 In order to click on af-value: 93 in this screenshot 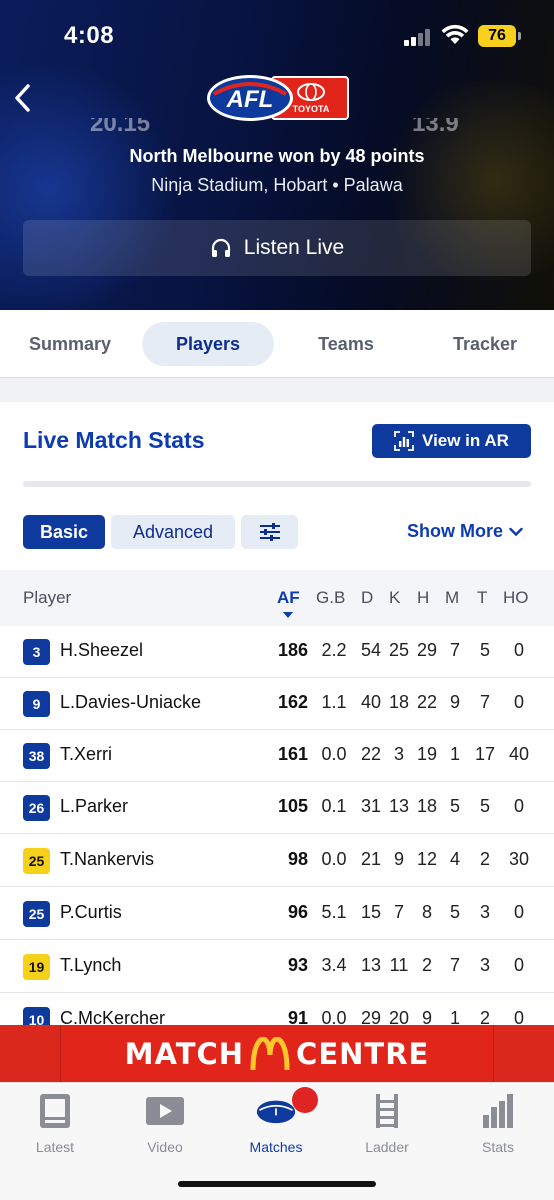, I will do `click(297, 965)`.